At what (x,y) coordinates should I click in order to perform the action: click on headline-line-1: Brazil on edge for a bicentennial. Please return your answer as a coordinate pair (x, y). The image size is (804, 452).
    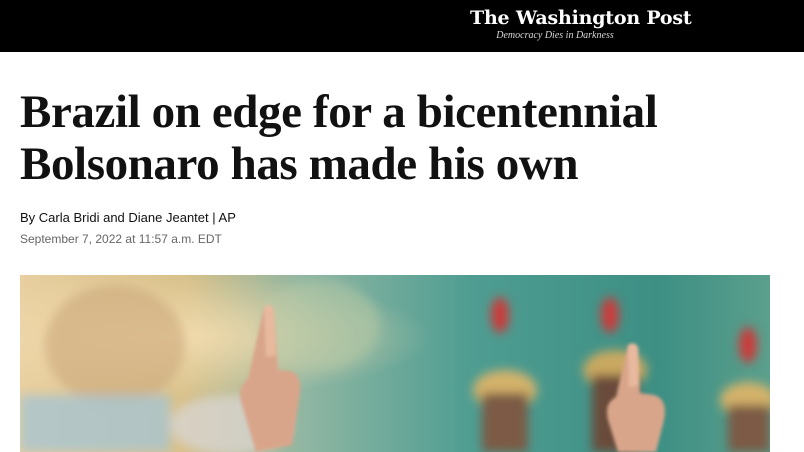
    Looking at the image, I should click on (339, 112).